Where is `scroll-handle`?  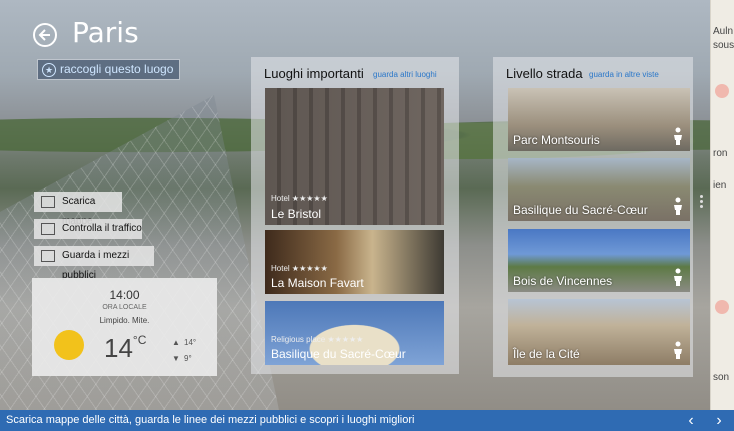 scroll-handle is located at coordinates (703, 201).